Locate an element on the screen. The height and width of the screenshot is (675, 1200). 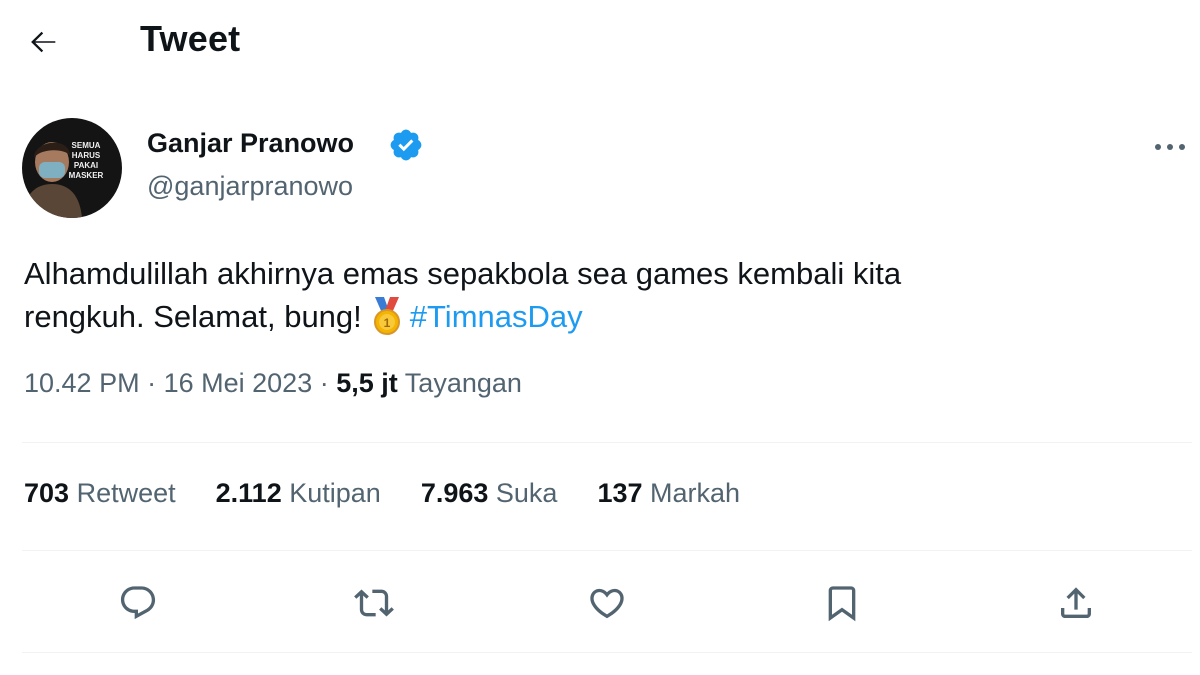
svg-text: MASKER is located at coordinates (86, 175).